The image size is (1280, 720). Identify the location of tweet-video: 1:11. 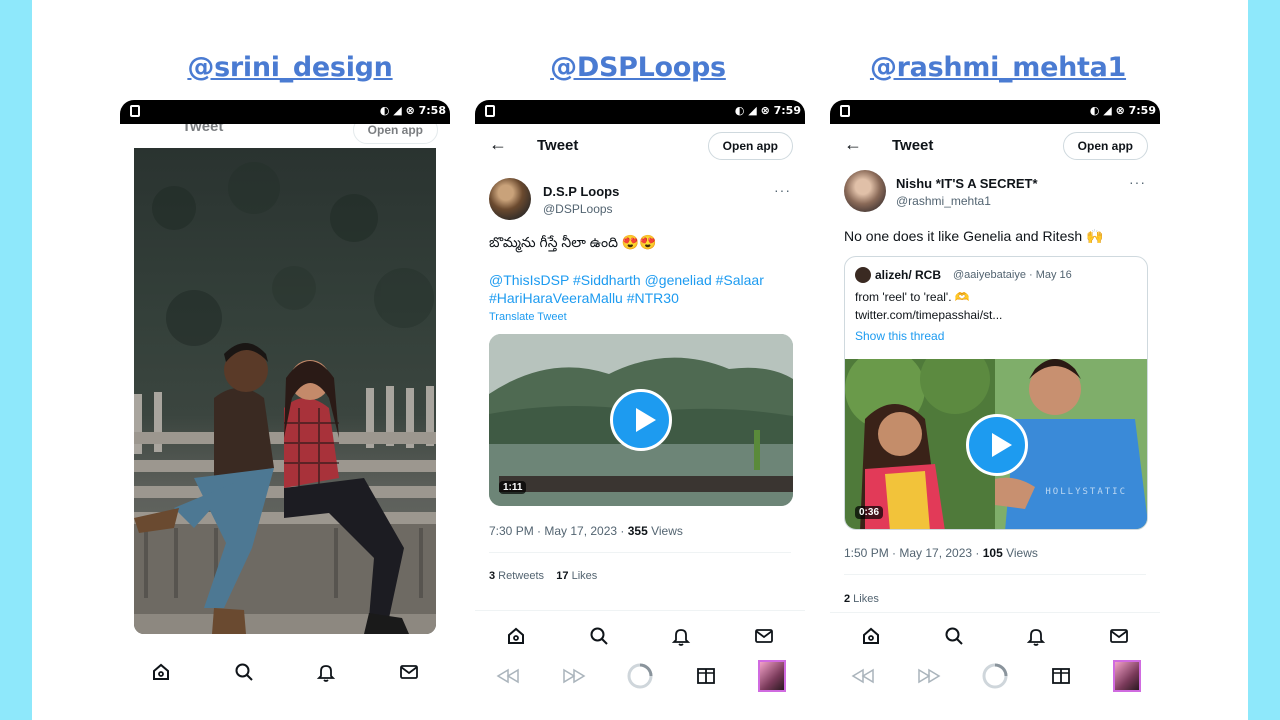
(641, 420).